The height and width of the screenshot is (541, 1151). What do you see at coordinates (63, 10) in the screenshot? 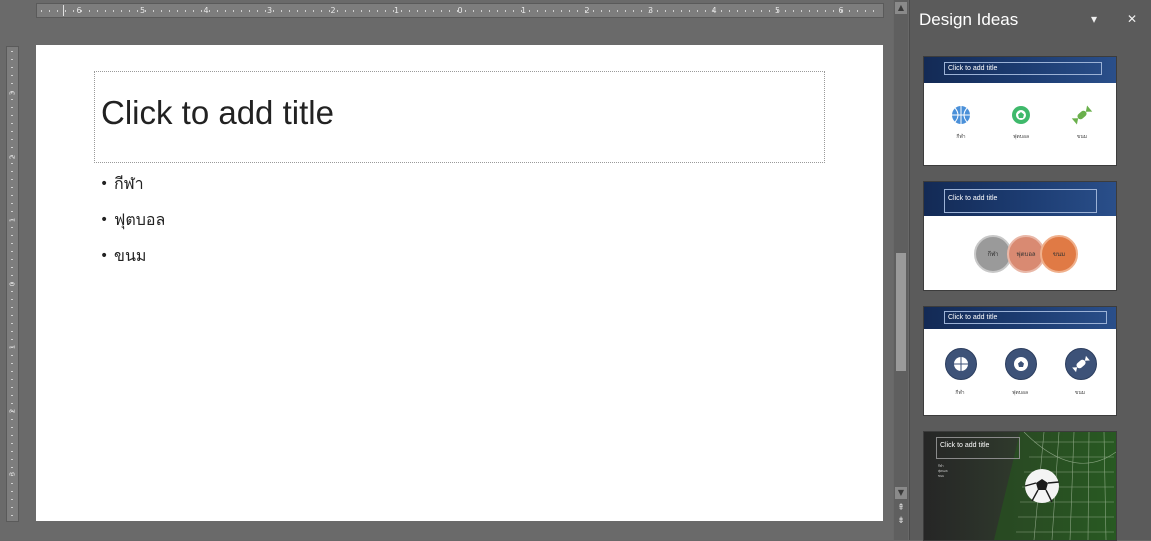
I see `ruler-indent-marker` at bounding box center [63, 10].